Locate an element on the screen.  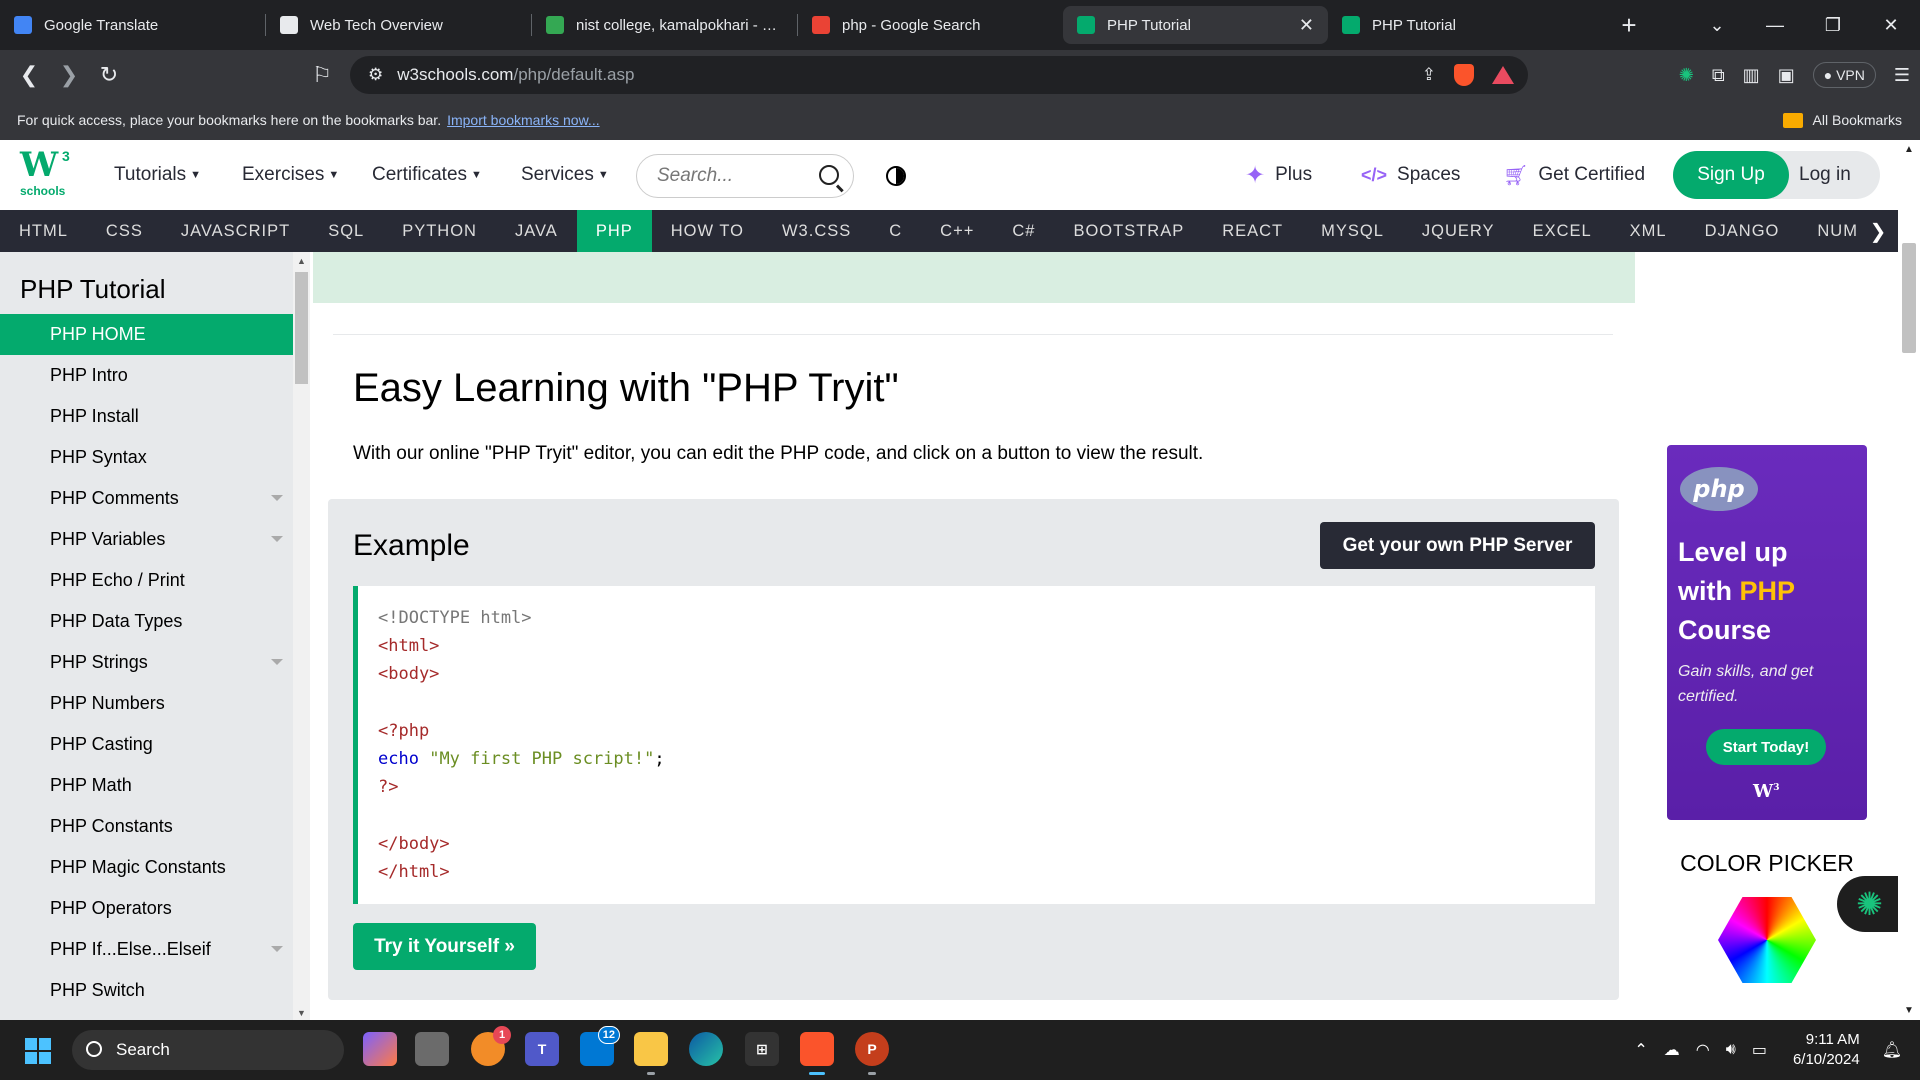
topnav-how-to: HOW TO is located at coordinates (707, 231).